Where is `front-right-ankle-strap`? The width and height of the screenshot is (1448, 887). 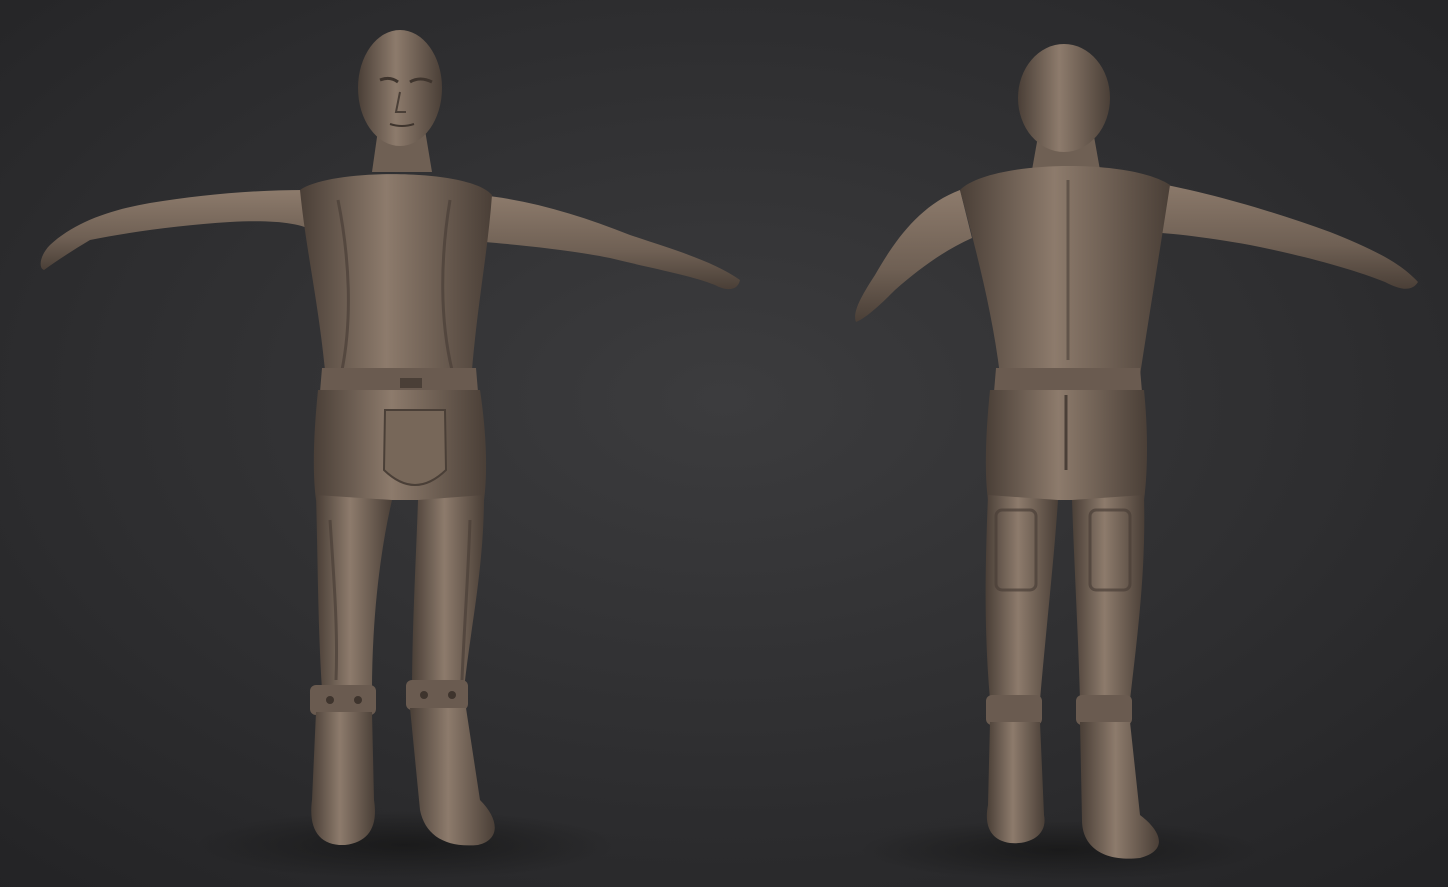 front-right-ankle-strap is located at coordinates (437, 695).